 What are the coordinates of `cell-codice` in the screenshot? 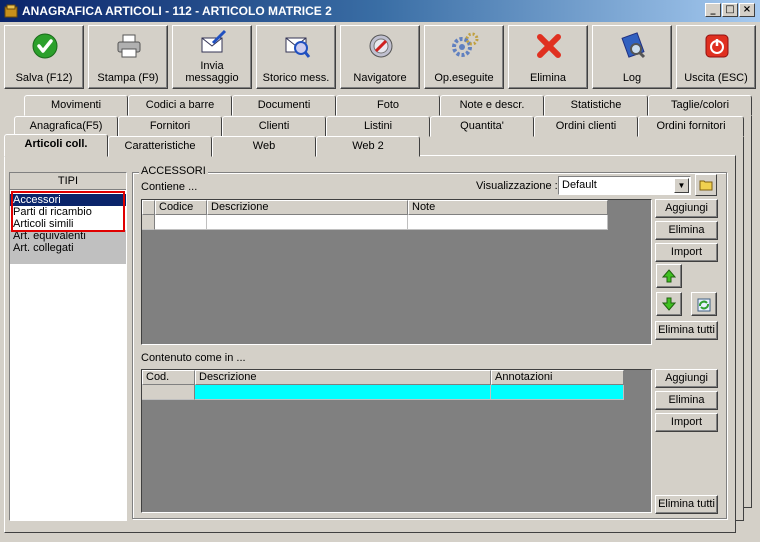 It's located at (181, 222).